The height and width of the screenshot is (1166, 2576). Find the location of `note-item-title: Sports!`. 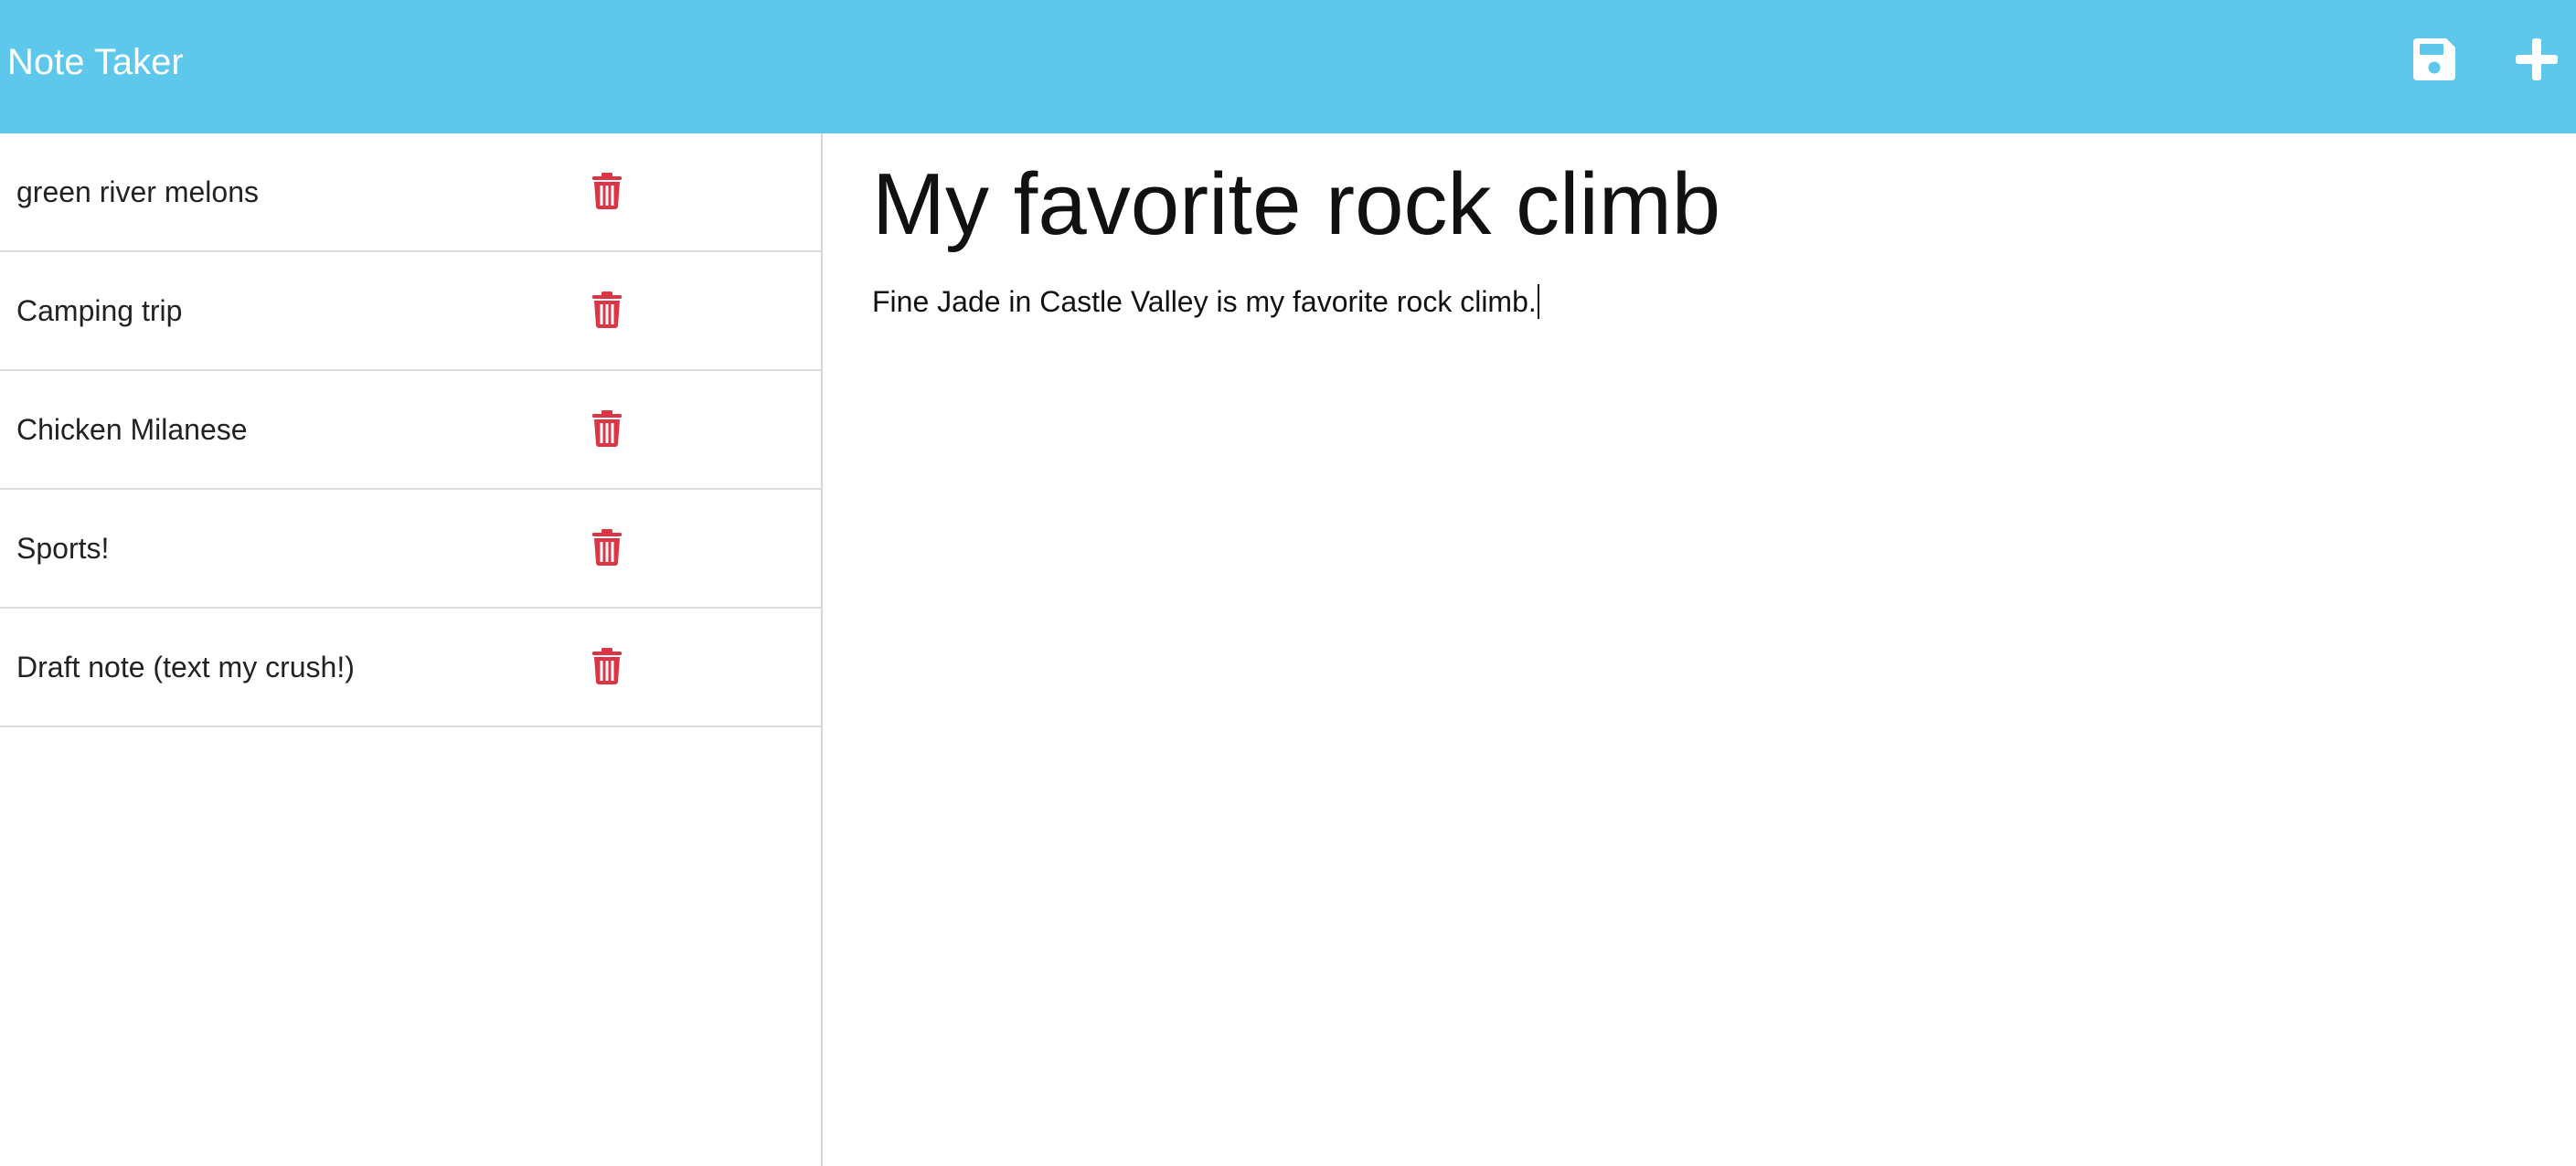

note-item-title: Sports! is located at coordinates (63, 548).